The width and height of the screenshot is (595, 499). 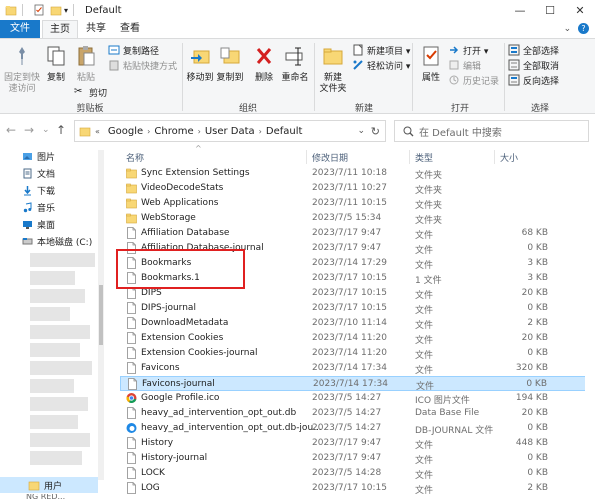 I want to click on file-row: History 2023/7/17 9:47 文件 448 KB, so click(x=355, y=443).